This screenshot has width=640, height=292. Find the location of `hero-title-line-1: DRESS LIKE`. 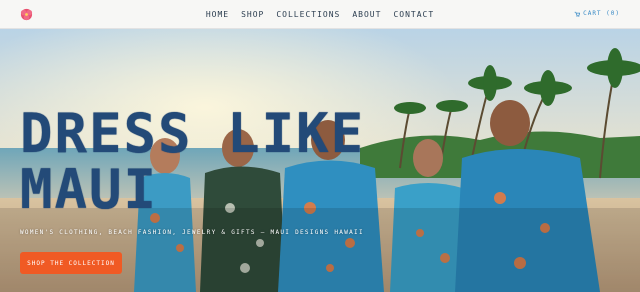

hero-title-line-1: DRESS LIKE is located at coordinates (193, 133).